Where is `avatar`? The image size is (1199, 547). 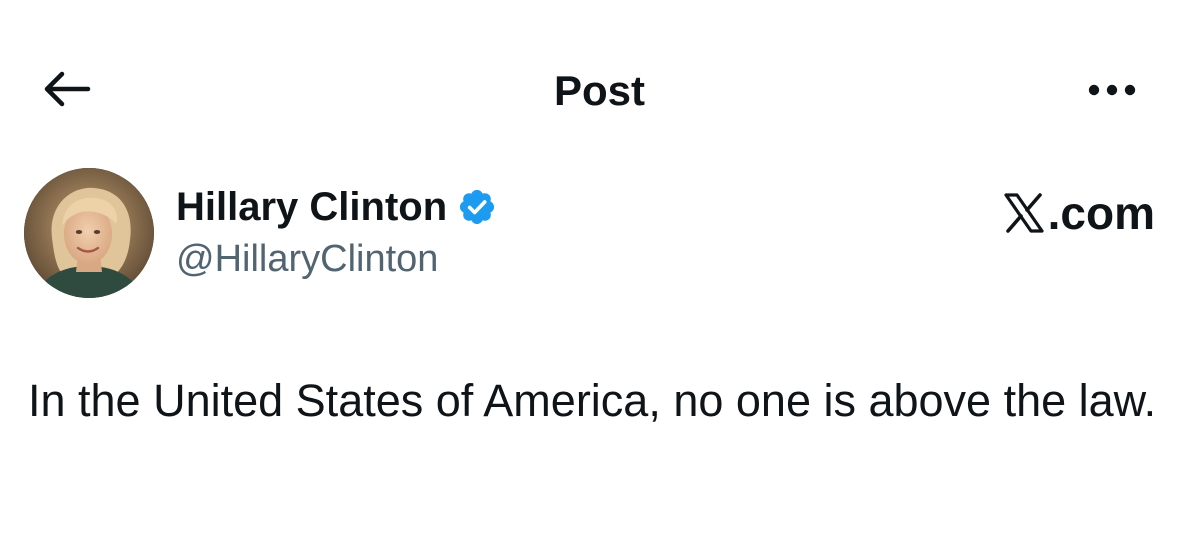
avatar is located at coordinates (89, 233).